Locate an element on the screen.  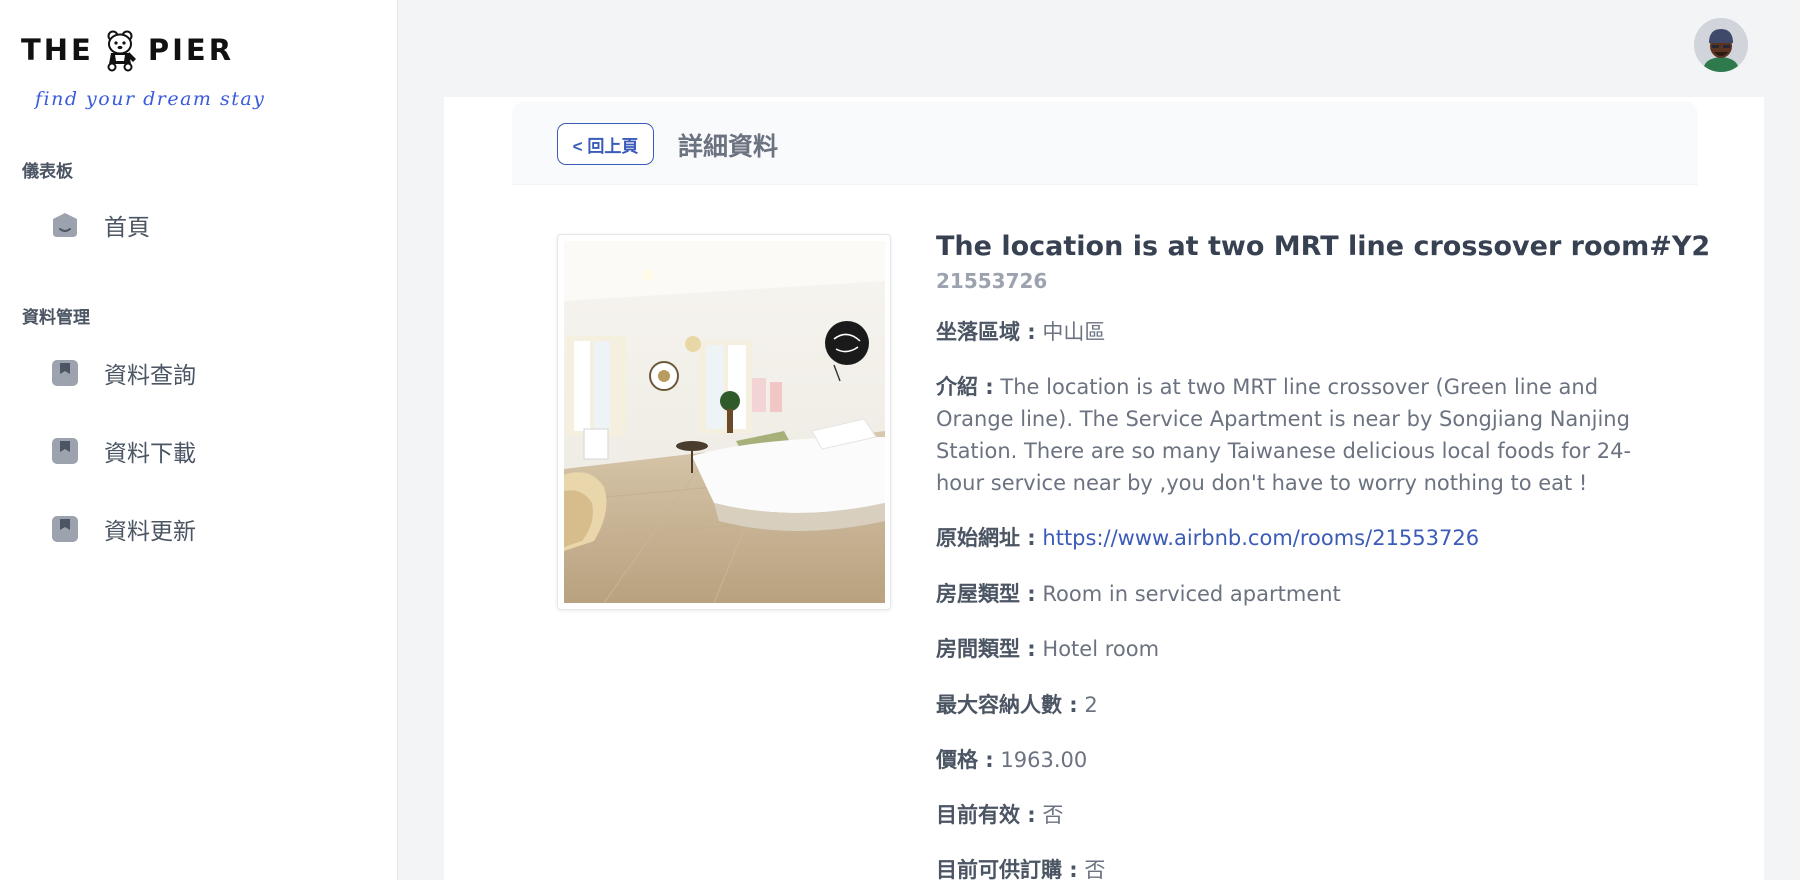
field-property-type: 房屋類型 : Room in serviced apartment is located at coordinates (1296, 594).